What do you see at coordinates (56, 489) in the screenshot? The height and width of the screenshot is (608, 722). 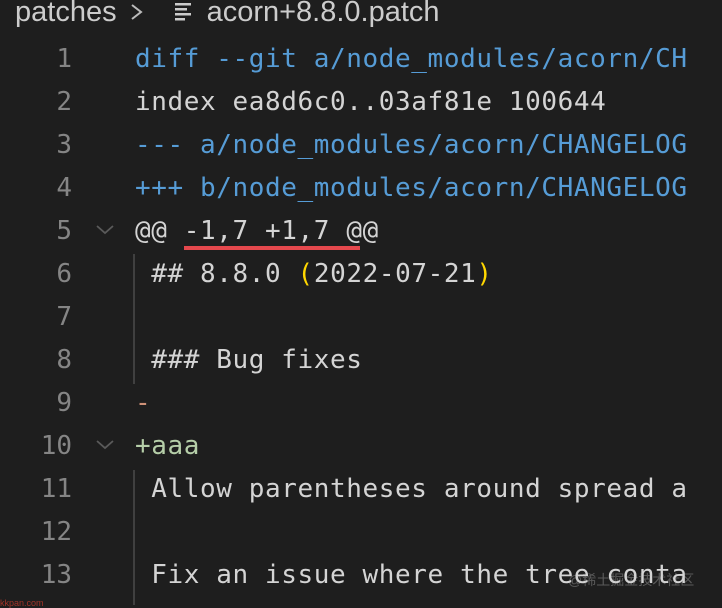 I see `line-number: 11` at bounding box center [56, 489].